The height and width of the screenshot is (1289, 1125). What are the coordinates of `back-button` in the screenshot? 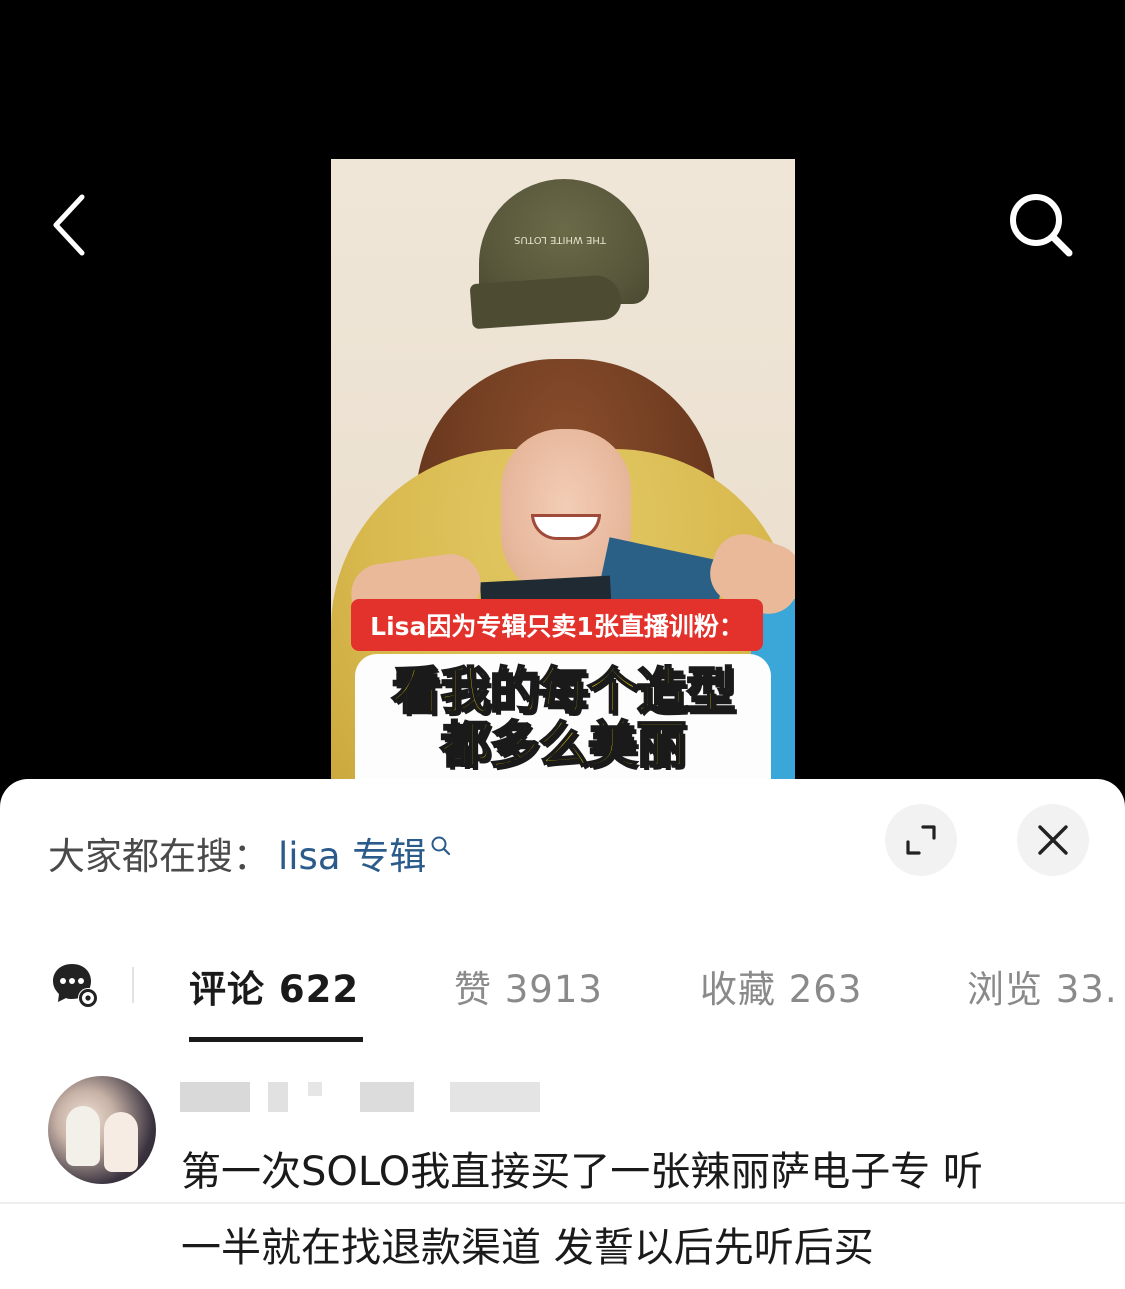 It's located at (72, 225).